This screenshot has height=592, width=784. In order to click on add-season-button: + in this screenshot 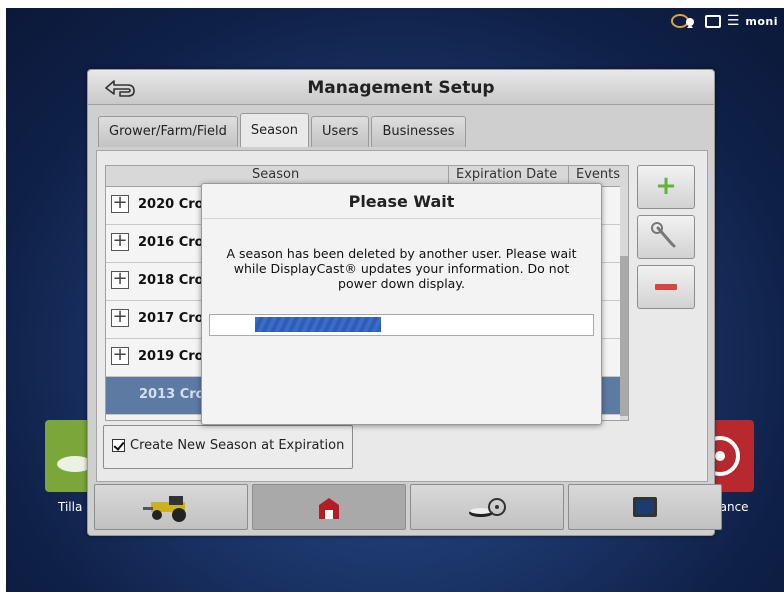, I will do `click(666, 187)`.